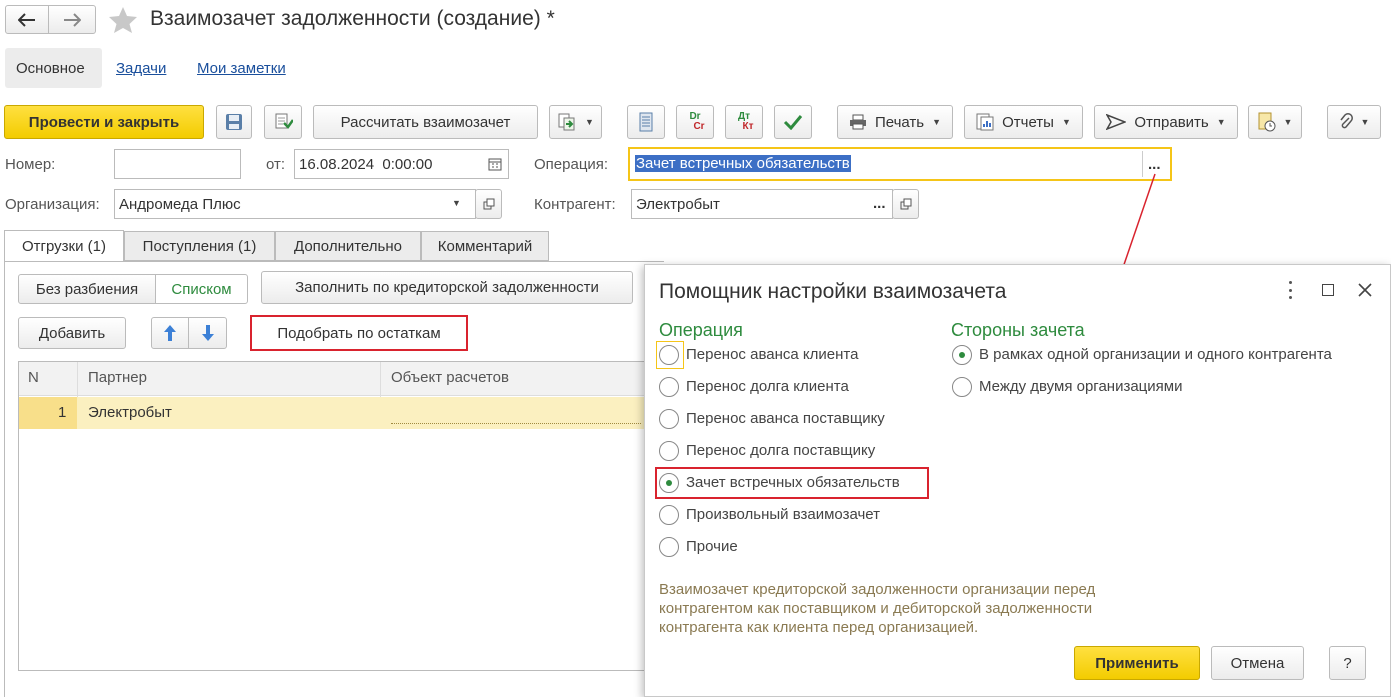  I want to click on arrow-left-icon, so click(26, 19).